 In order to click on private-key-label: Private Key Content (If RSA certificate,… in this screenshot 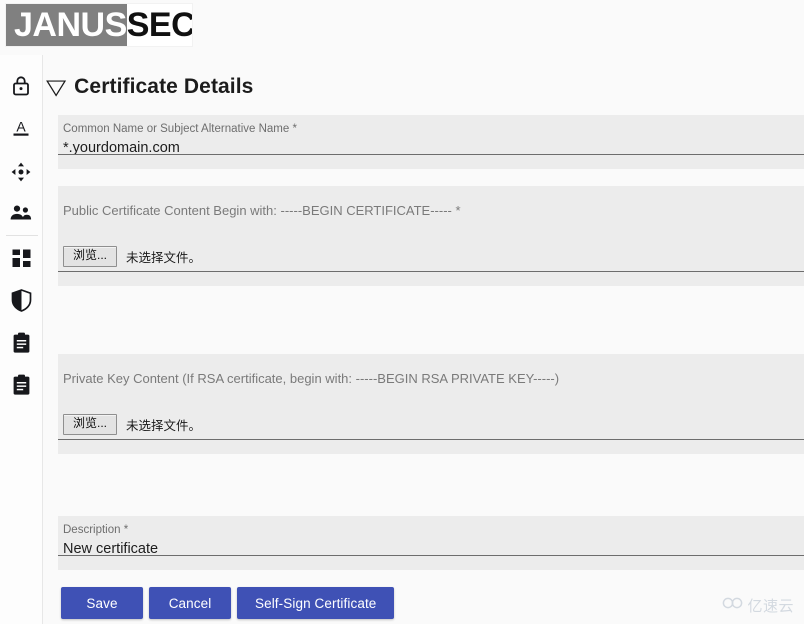, I will do `click(311, 378)`.